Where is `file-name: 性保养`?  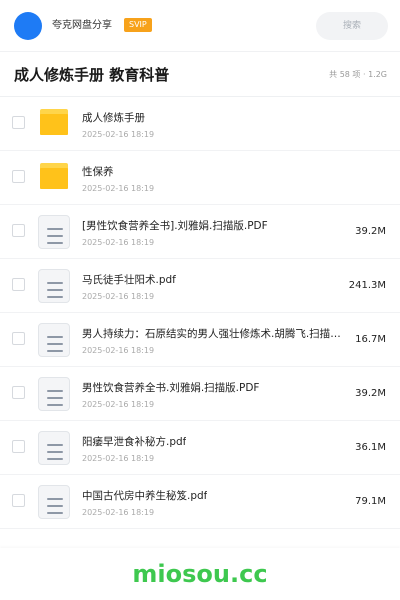
file-name: 性保养 is located at coordinates (98, 172).